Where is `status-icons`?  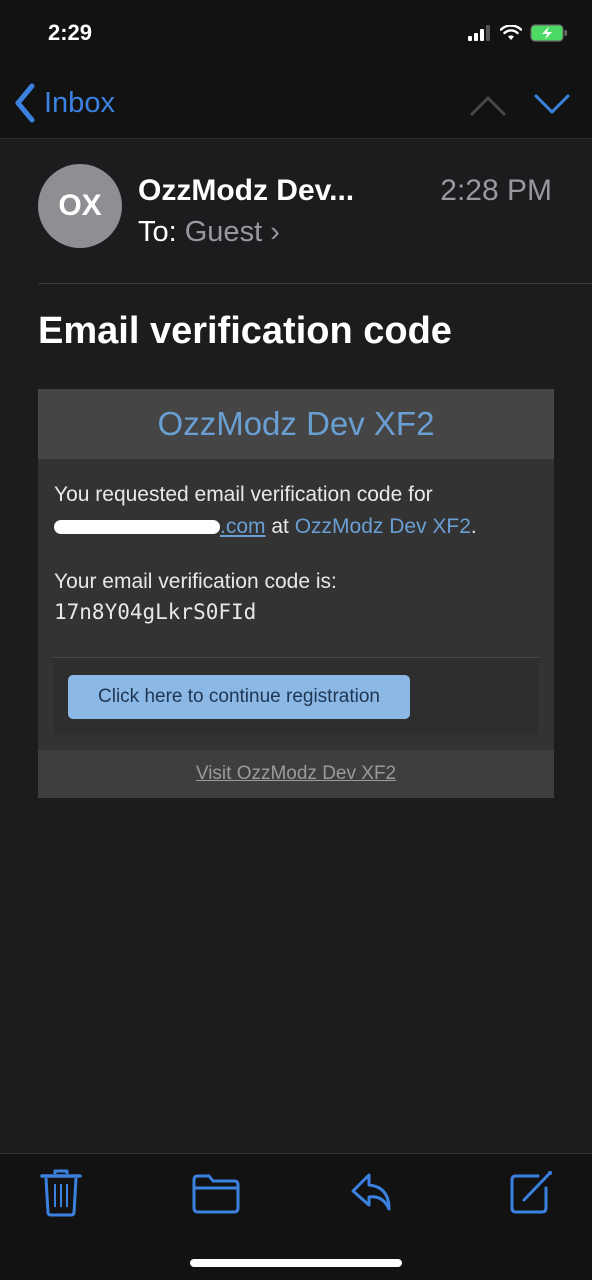
status-icons is located at coordinates (518, 33).